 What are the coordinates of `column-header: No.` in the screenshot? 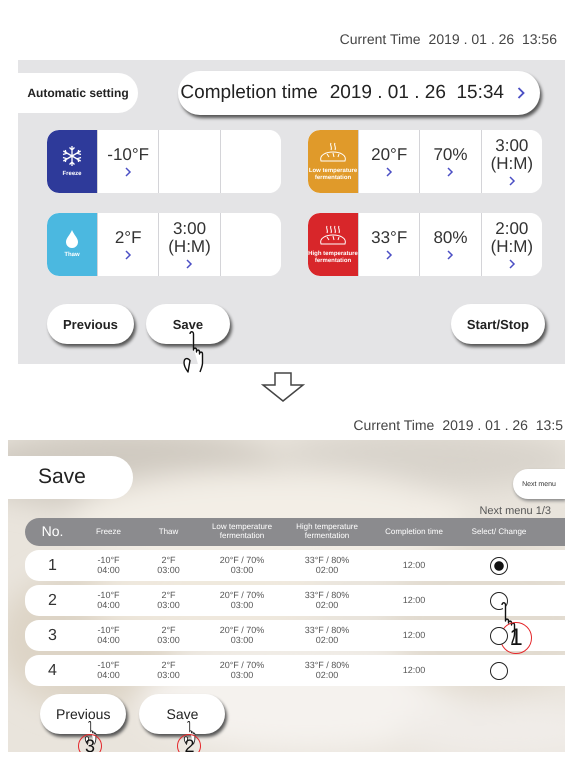 It's located at (52, 532).